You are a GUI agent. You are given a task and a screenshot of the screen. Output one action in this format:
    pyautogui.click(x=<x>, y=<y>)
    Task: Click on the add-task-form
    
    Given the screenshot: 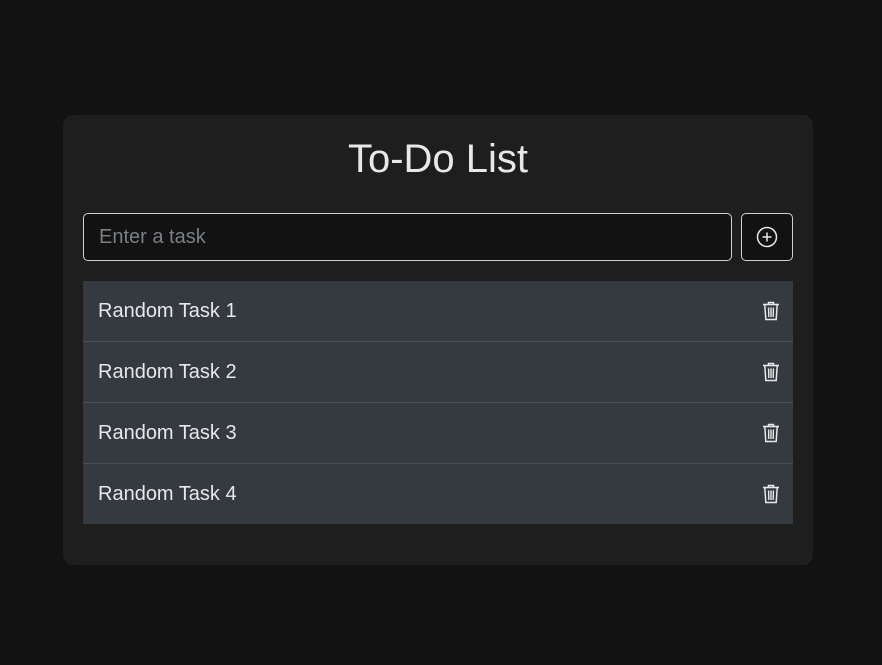 What is the action you would take?
    pyautogui.click(x=438, y=237)
    